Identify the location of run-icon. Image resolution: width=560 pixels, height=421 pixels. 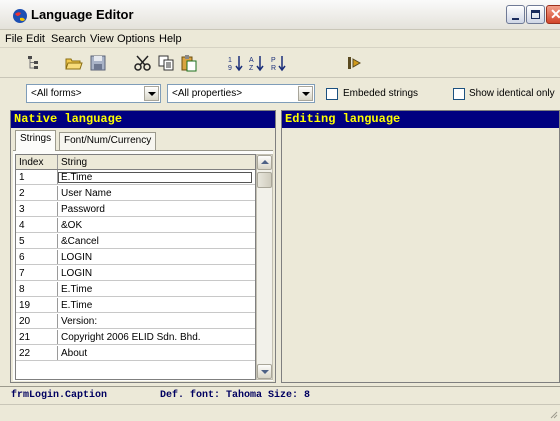
(354, 63).